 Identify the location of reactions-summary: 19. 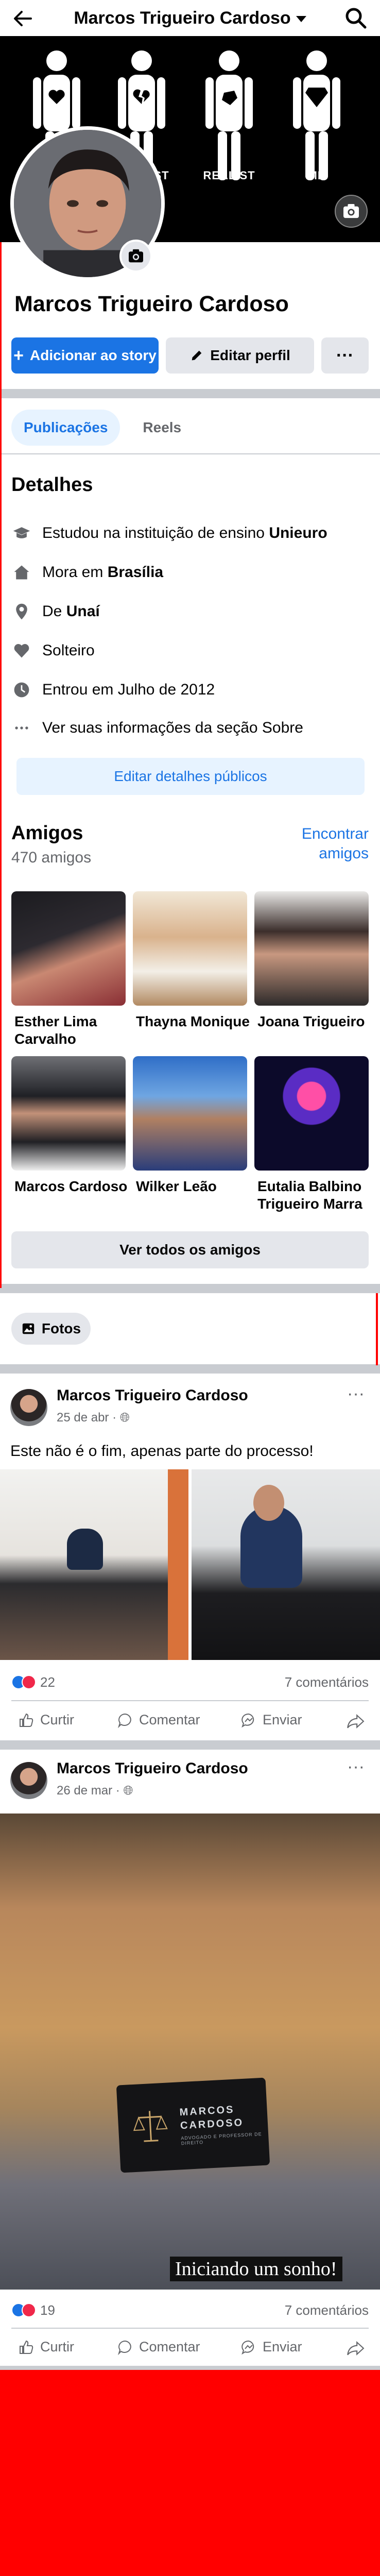
(33, 2310).